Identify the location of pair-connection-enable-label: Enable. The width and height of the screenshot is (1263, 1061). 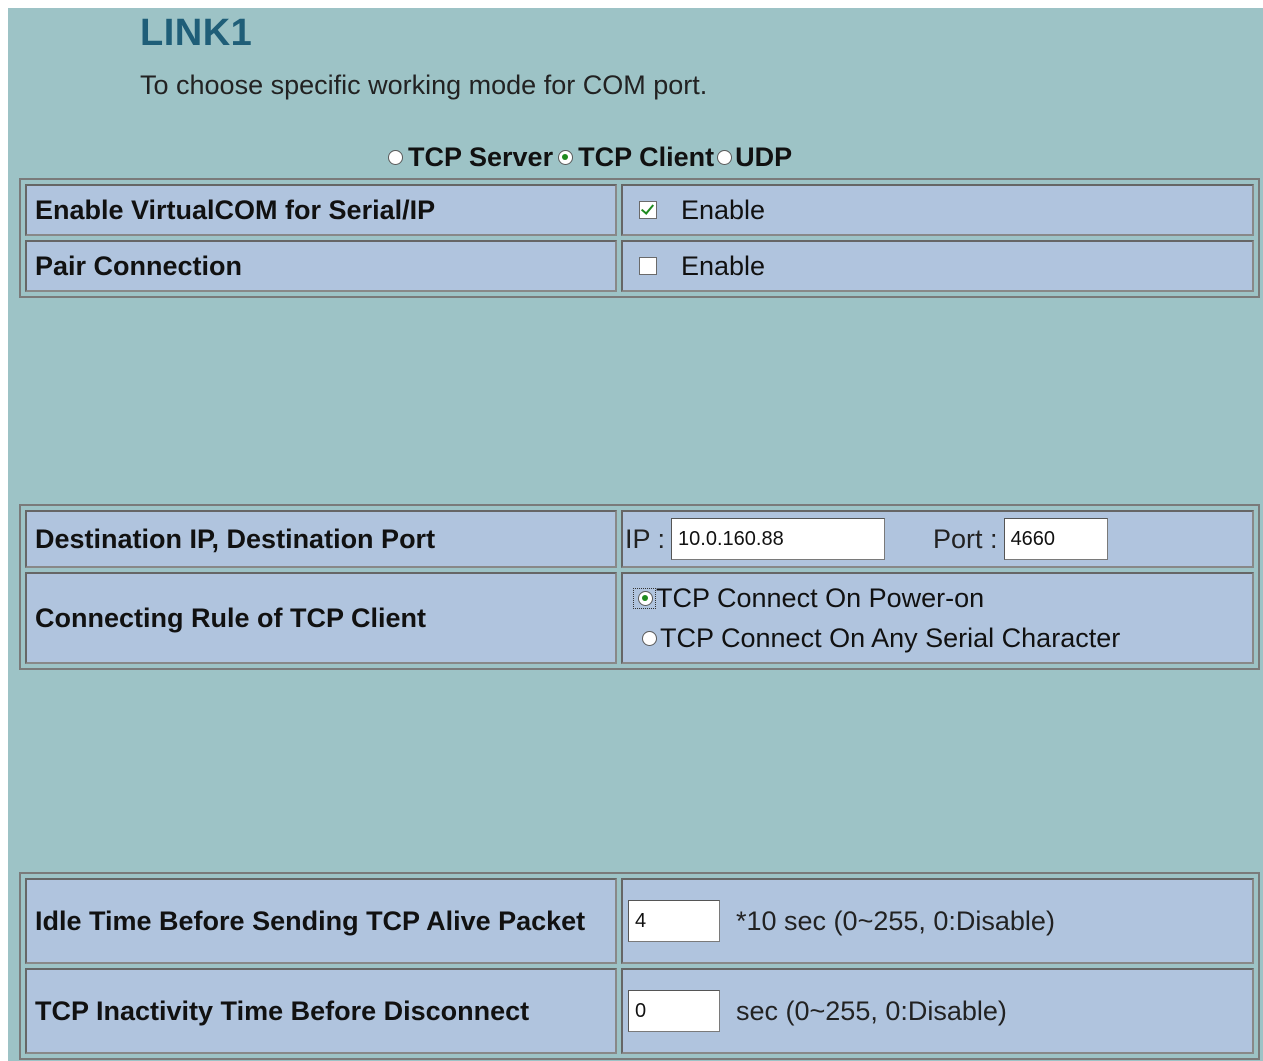
(723, 265).